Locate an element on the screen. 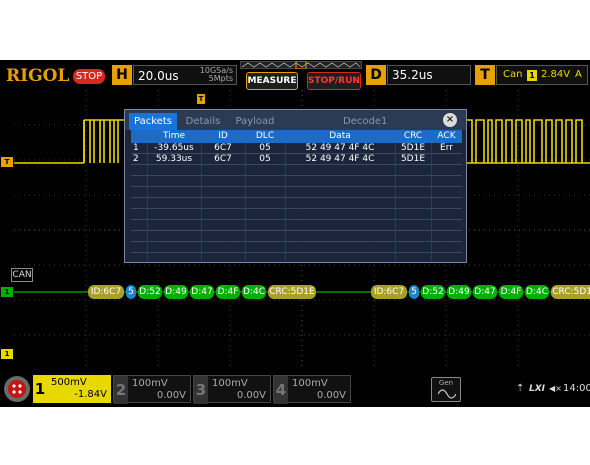  tab-payload: Payload is located at coordinates (255, 121).